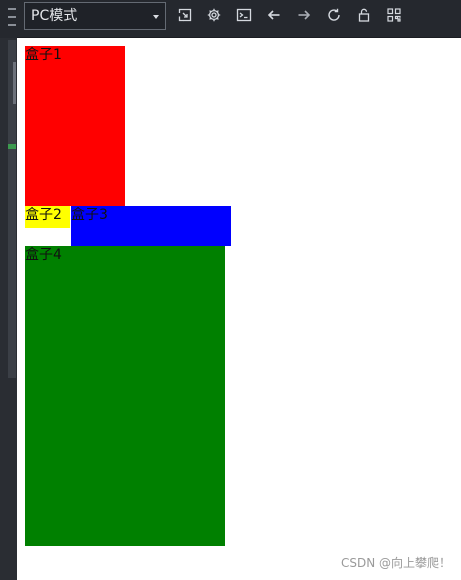 This screenshot has height=580, width=461. I want to click on console-button, so click(244, 15).